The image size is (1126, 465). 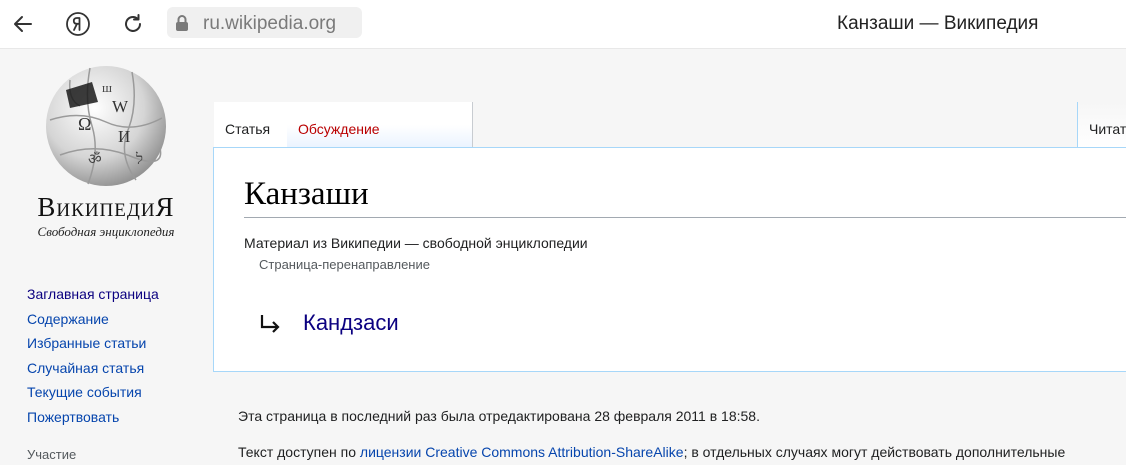 What do you see at coordinates (563, 24) in the screenshot?
I see `browser-toolbar: ru.wikipedia.org Канзаши — Википедия` at bounding box center [563, 24].